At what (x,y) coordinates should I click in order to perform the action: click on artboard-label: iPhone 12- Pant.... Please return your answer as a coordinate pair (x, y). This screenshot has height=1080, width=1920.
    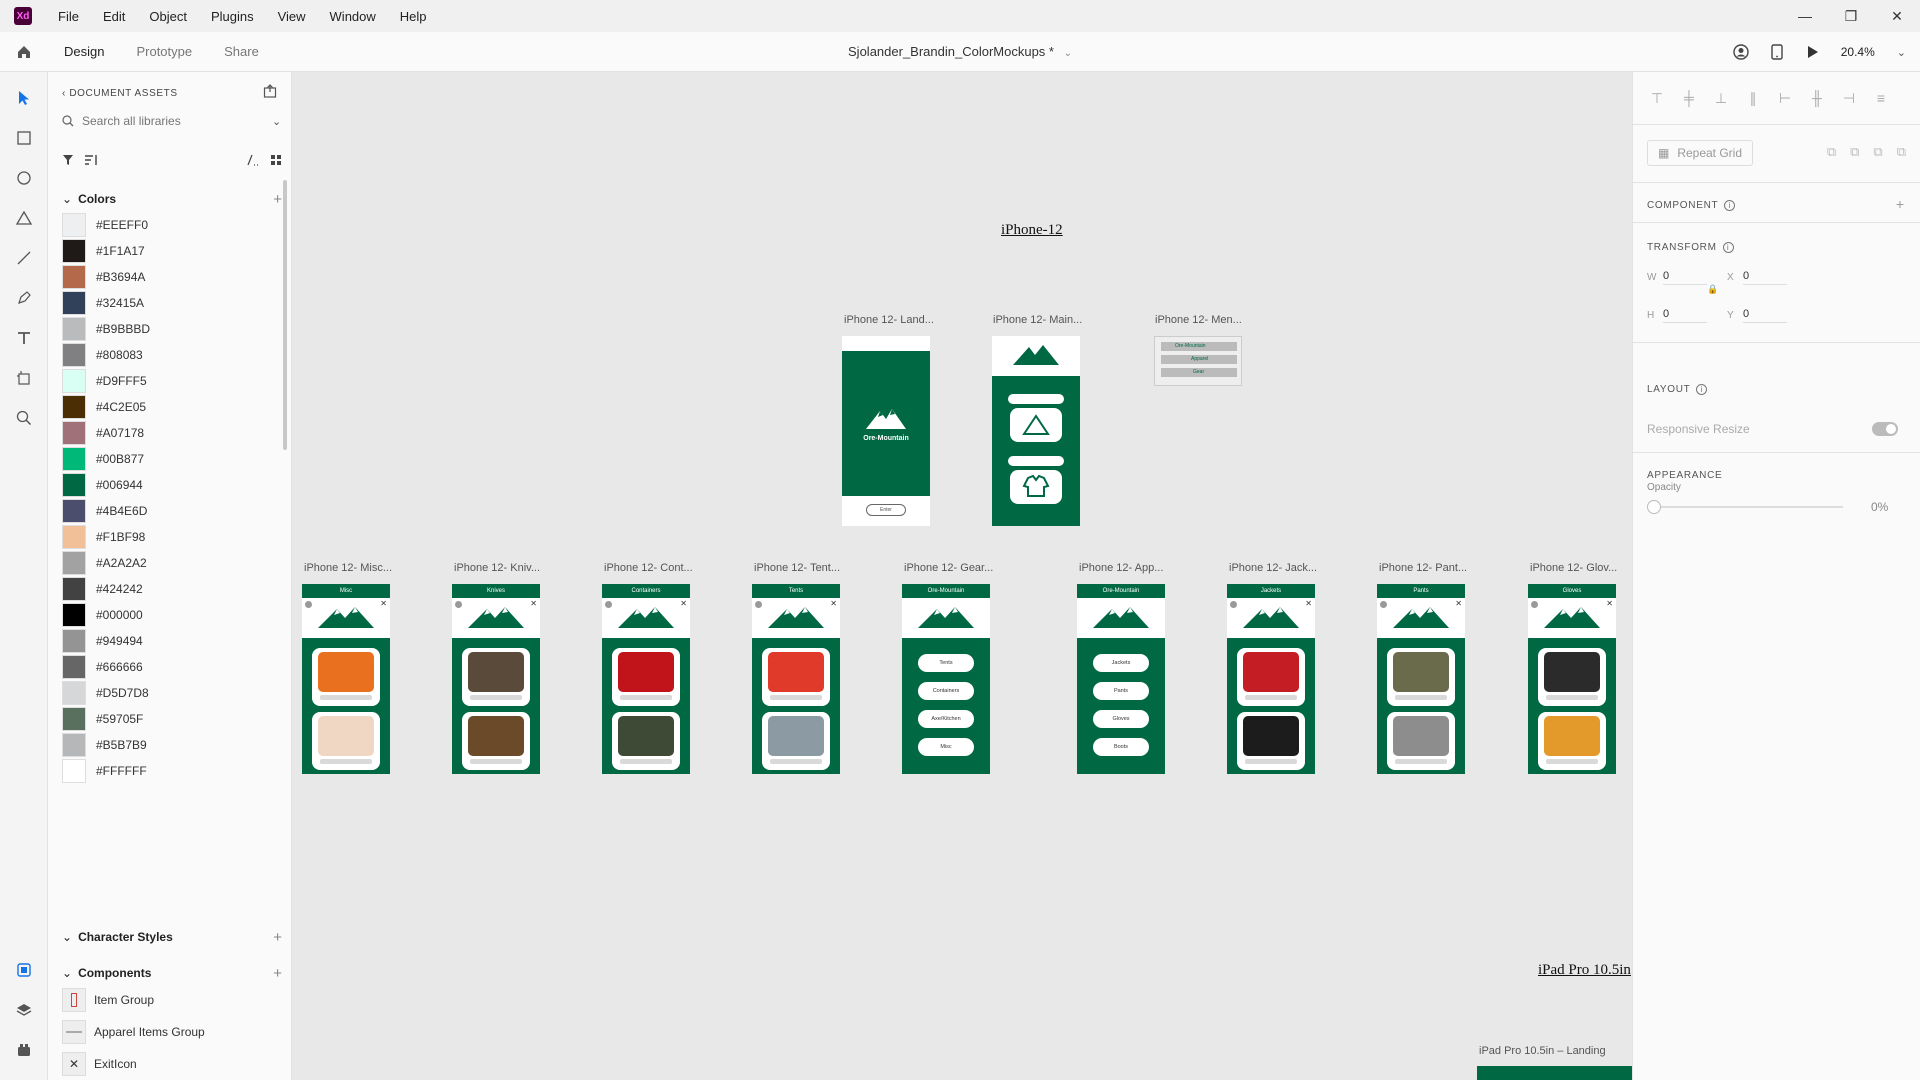
    Looking at the image, I should click on (1423, 568).